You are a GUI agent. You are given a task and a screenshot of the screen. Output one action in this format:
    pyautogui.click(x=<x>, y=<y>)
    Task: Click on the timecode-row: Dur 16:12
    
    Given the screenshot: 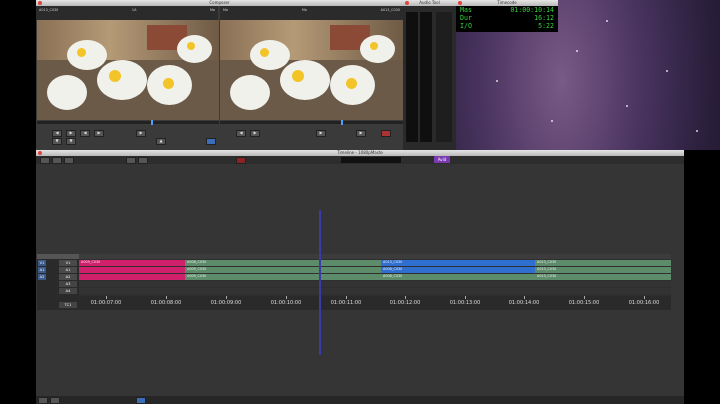 What is the action you would take?
    pyautogui.click(x=507, y=18)
    